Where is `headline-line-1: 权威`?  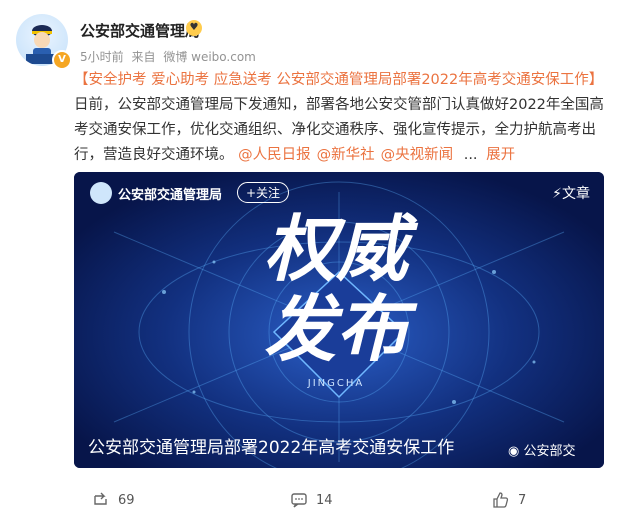
headline-line-1: 权威 is located at coordinates (341, 249).